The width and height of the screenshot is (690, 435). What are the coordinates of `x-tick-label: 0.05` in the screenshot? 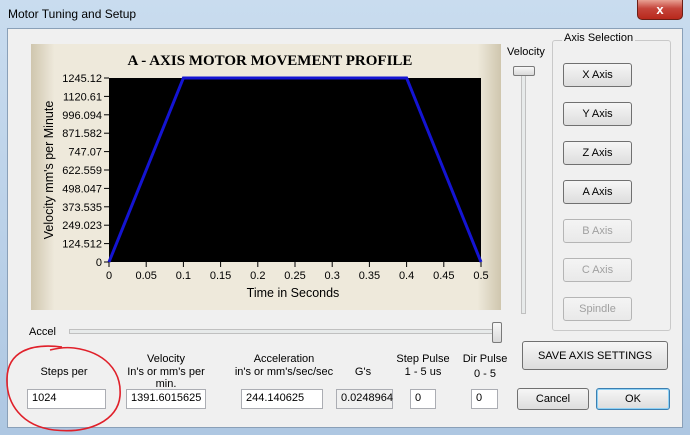 It's located at (145, 276).